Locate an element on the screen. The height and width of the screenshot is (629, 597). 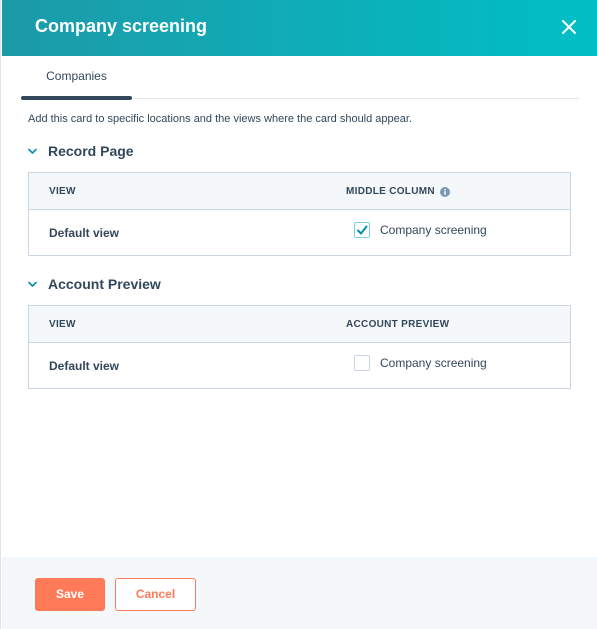
checkmark-icon is located at coordinates (362, 230).